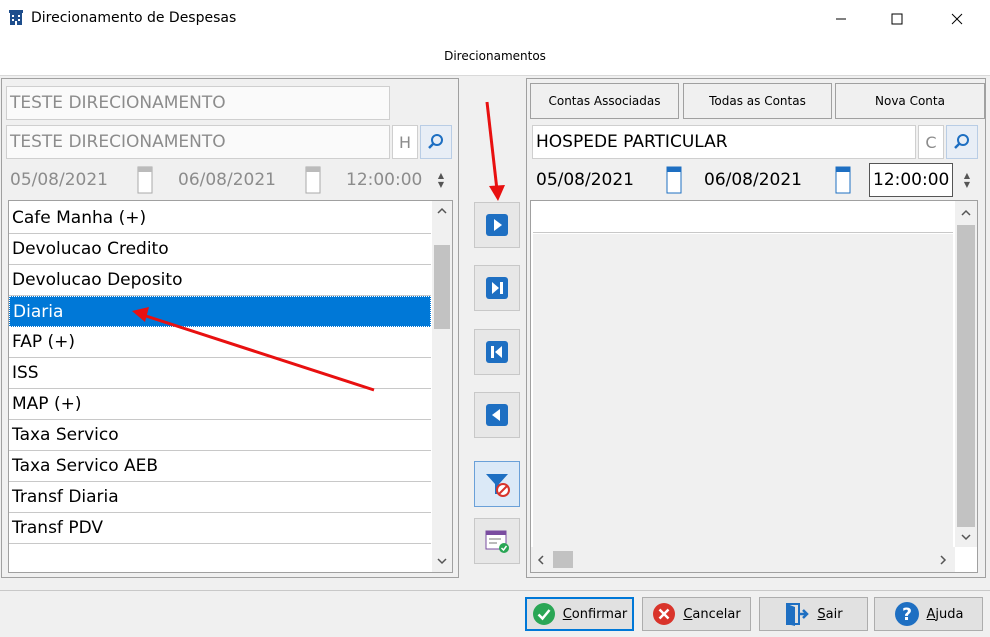 The height and width of the screenshot is (637, 990). I want to click on grid-hscrollbar, so click(743, 559).